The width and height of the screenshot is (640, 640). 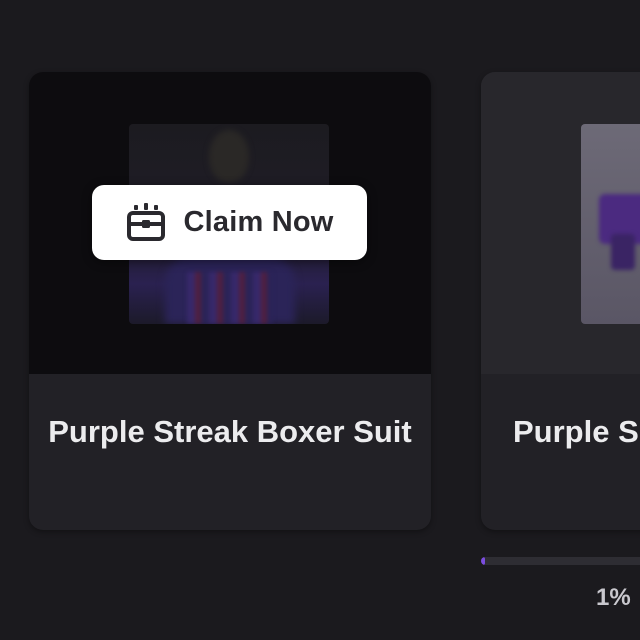 I want to click on reward-progress-fill, so click(x=483, y=561).